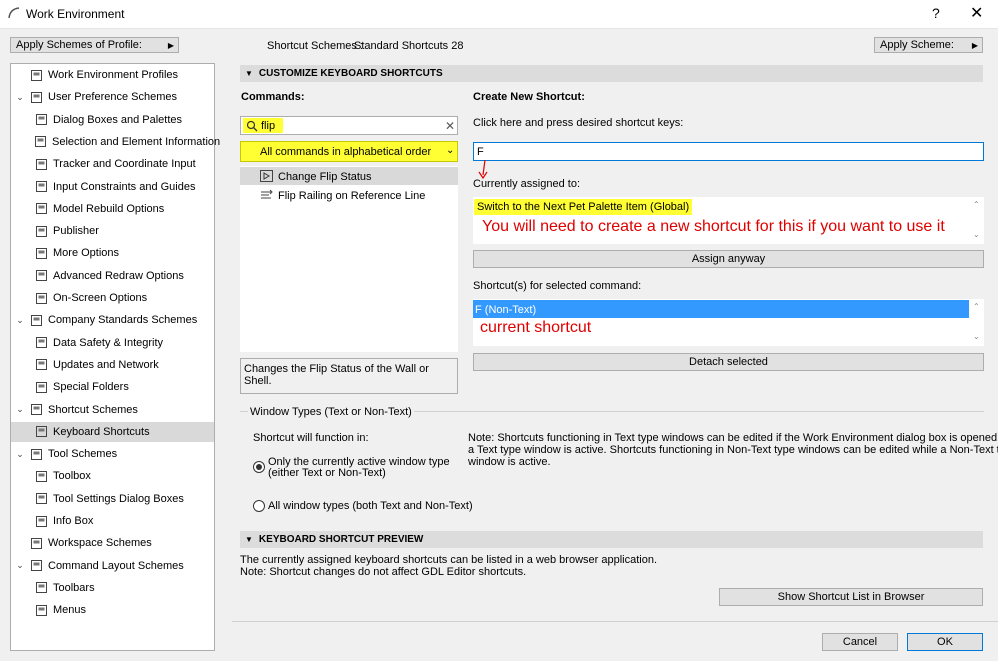  I want to click on tree-item: Info Box, so click(112, 521).